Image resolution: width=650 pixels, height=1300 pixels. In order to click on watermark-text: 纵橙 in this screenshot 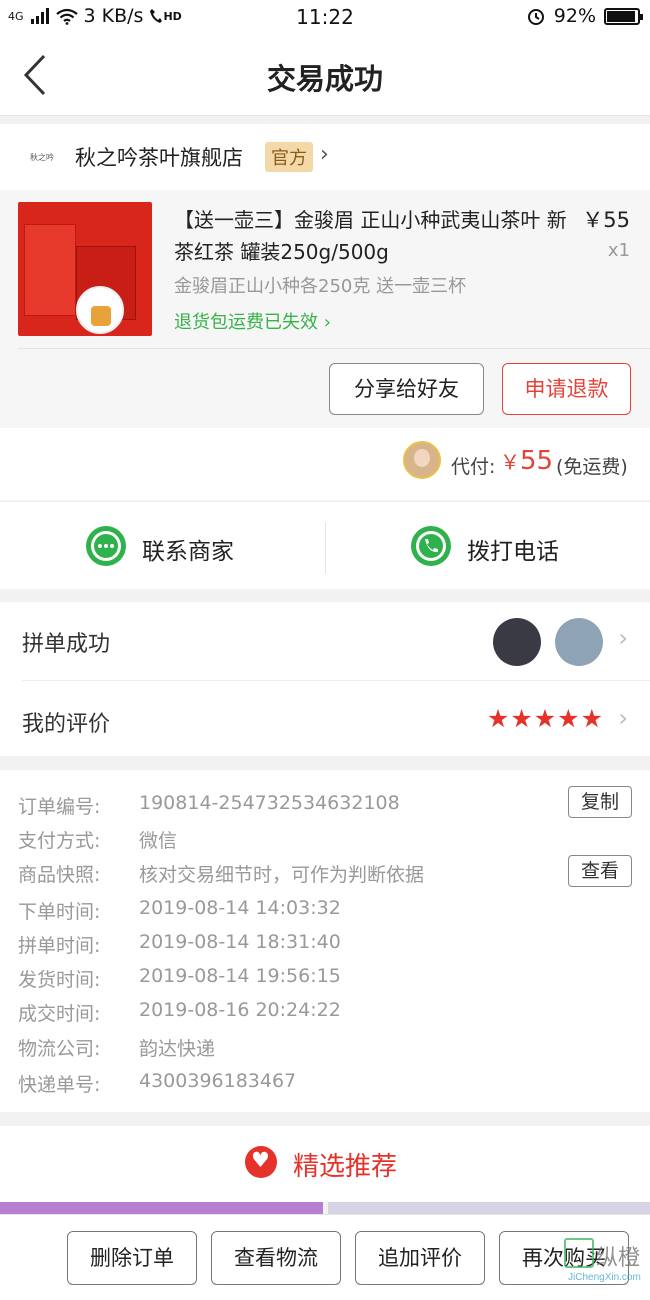, I will do `click(618, 1258)`.